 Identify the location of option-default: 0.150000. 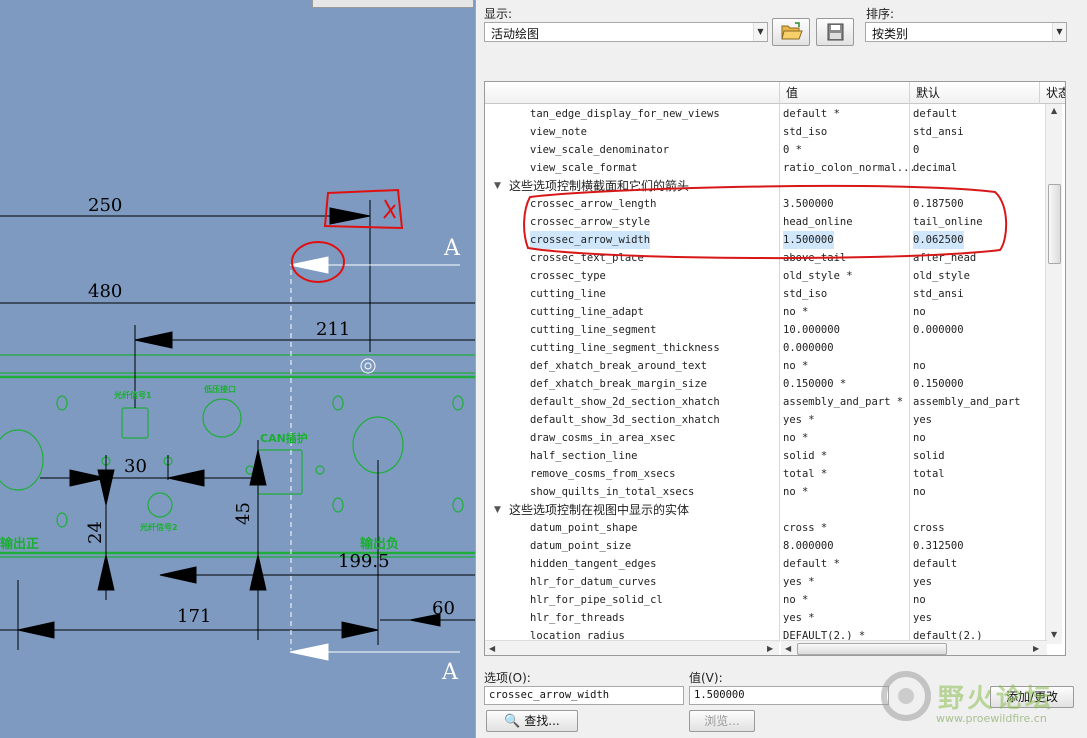
(938, 384).